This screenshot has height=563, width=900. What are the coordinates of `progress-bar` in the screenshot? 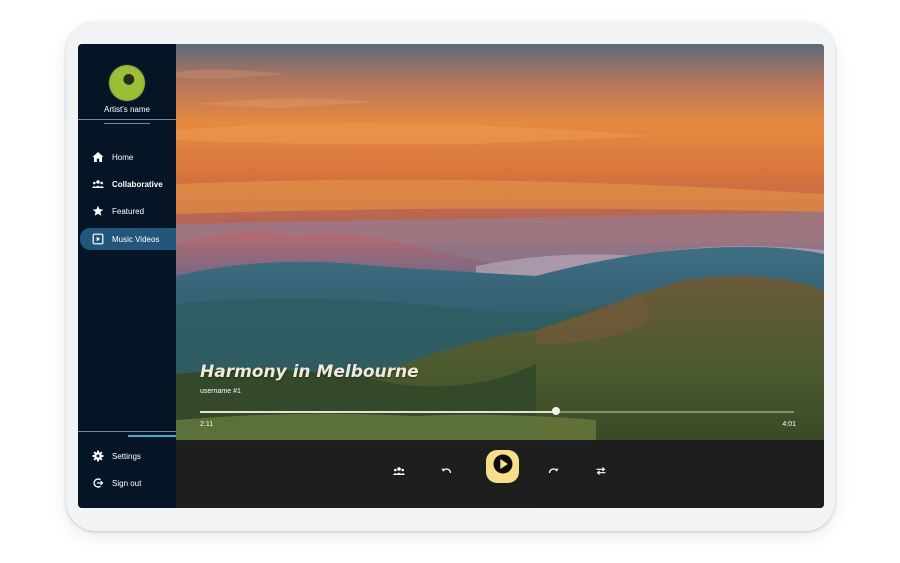 It's located at (497, 411).